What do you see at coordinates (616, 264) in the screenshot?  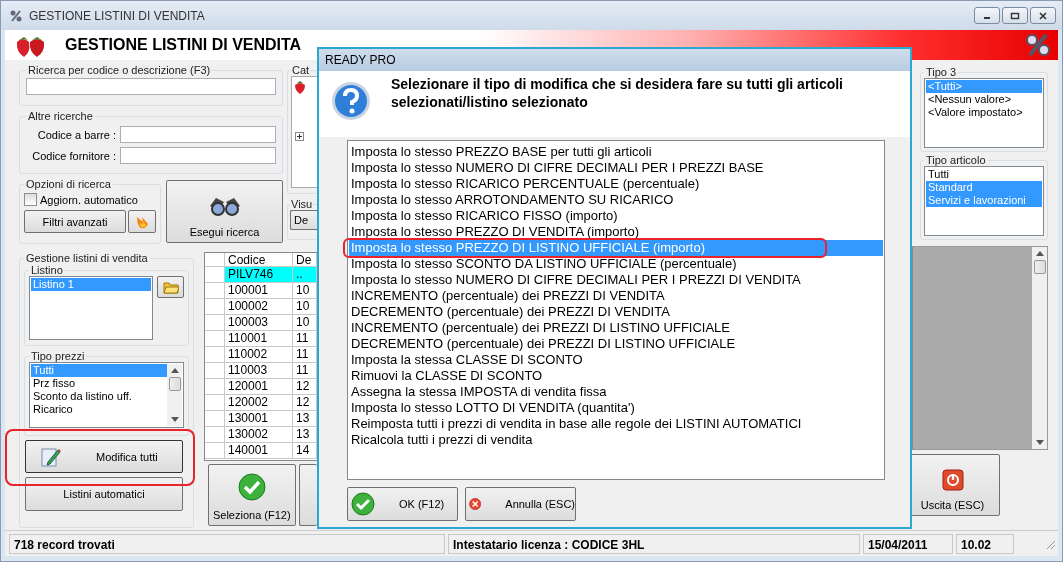 I see `list-item: Imposta lo stesso SCONTO DA LISTINO UFFICIALE (percentuale)` at bounding box center [616, 264].